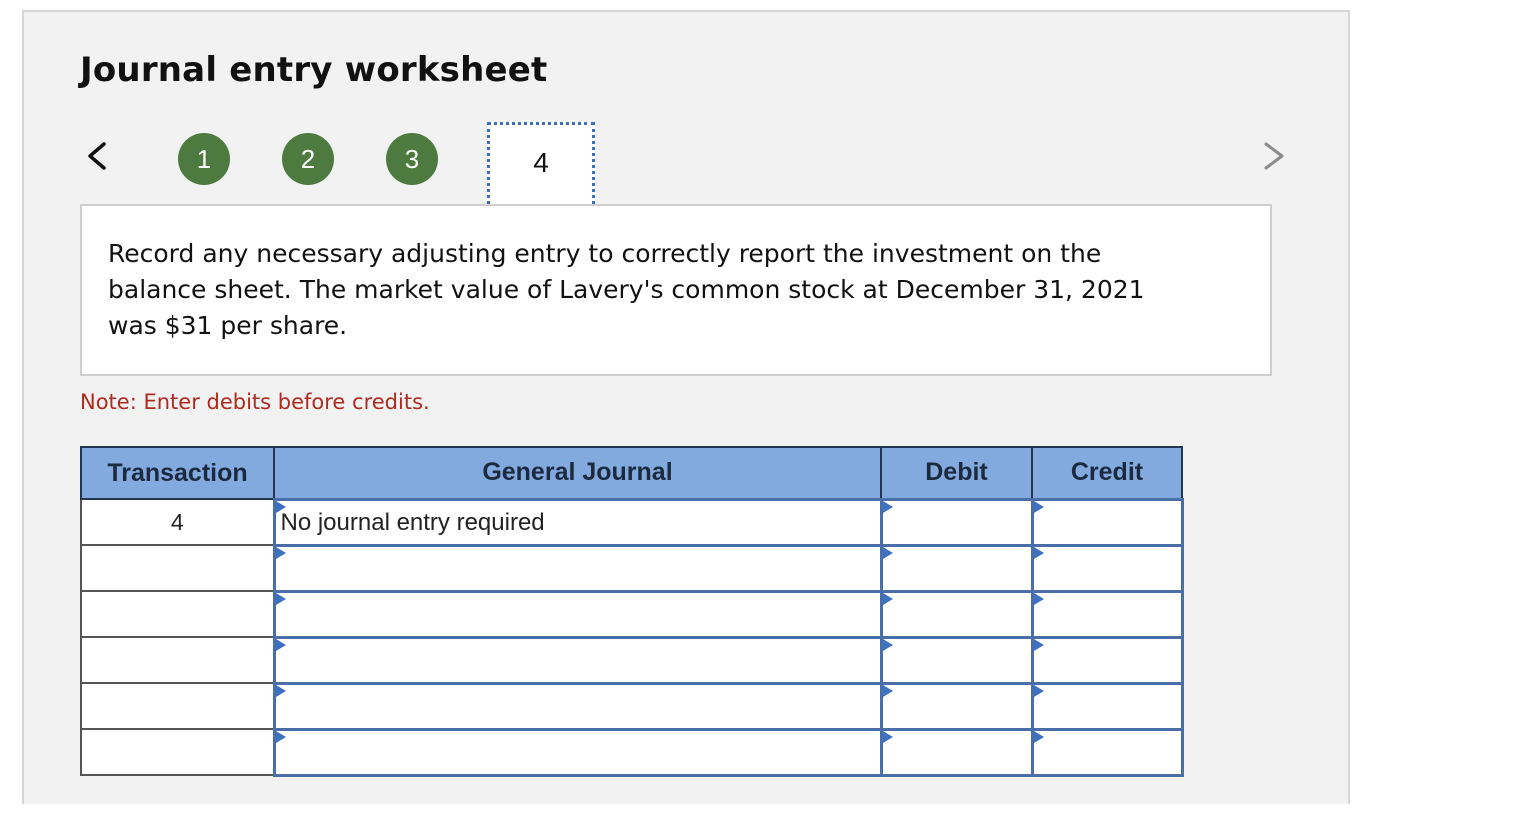 The width and height of the screenshot is (1534, 814). I want to click on table-row: 4 No journal entry required, so click(632, 522).